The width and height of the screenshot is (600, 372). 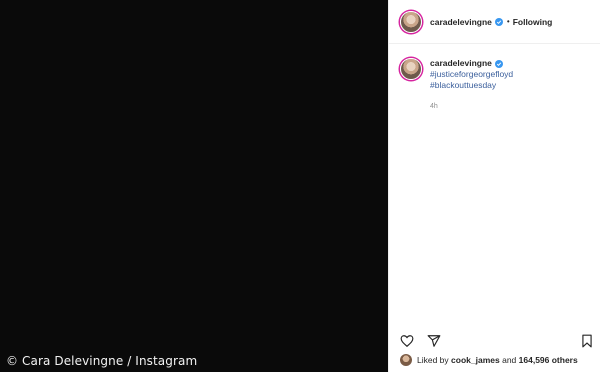 I want to click on heart-icon, so click(x=407, y=341).